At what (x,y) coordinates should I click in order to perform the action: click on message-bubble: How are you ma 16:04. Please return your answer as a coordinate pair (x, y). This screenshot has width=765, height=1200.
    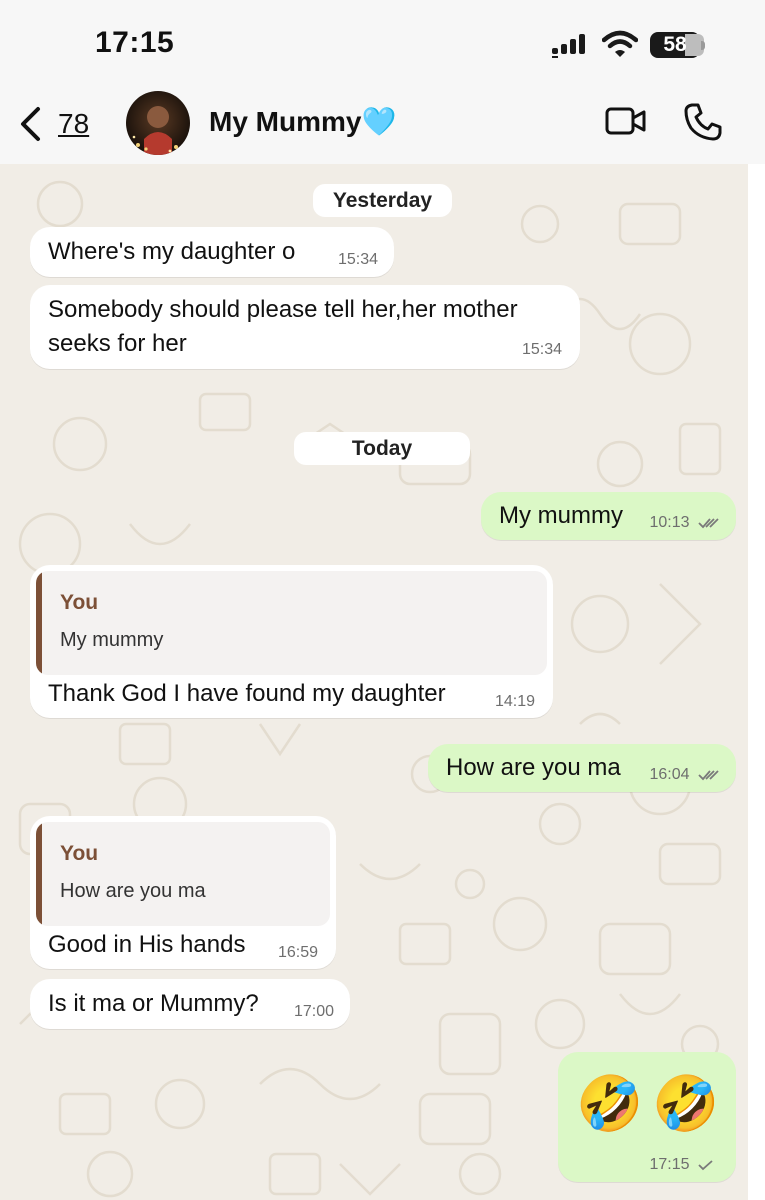
    Looking at the image, I should click on (582, 768).